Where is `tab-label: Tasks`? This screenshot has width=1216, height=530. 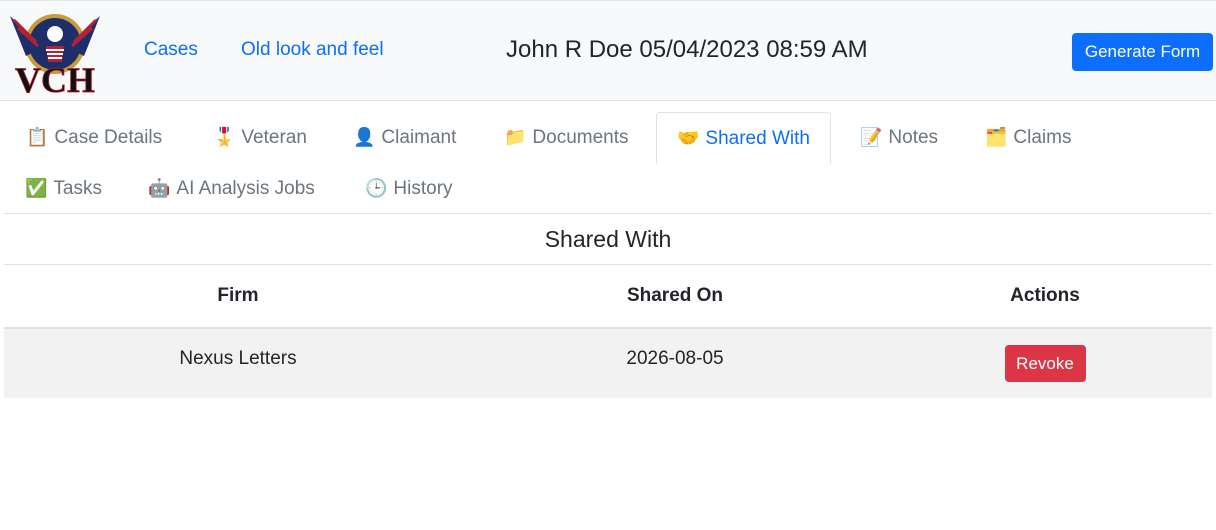
tab-label: Tasks is located at coordinates (77, 188).